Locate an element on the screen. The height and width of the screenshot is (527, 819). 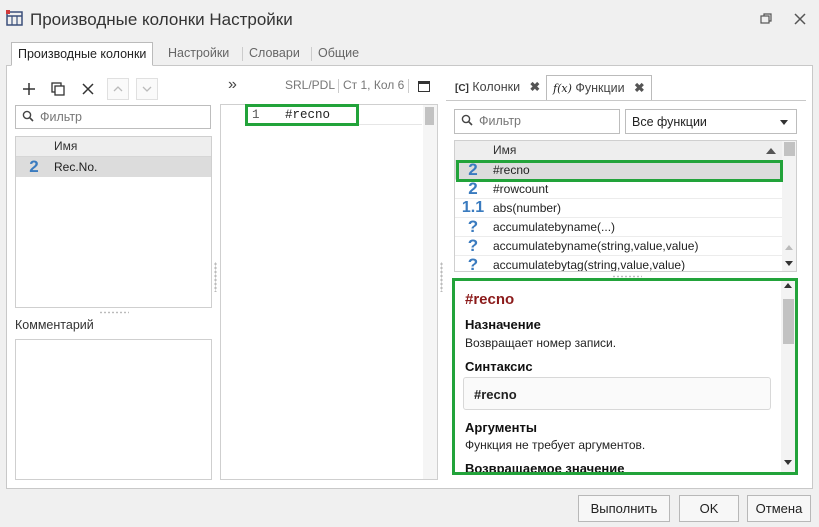
tab-functions-label: Функции is located at coordinates (600, 88).